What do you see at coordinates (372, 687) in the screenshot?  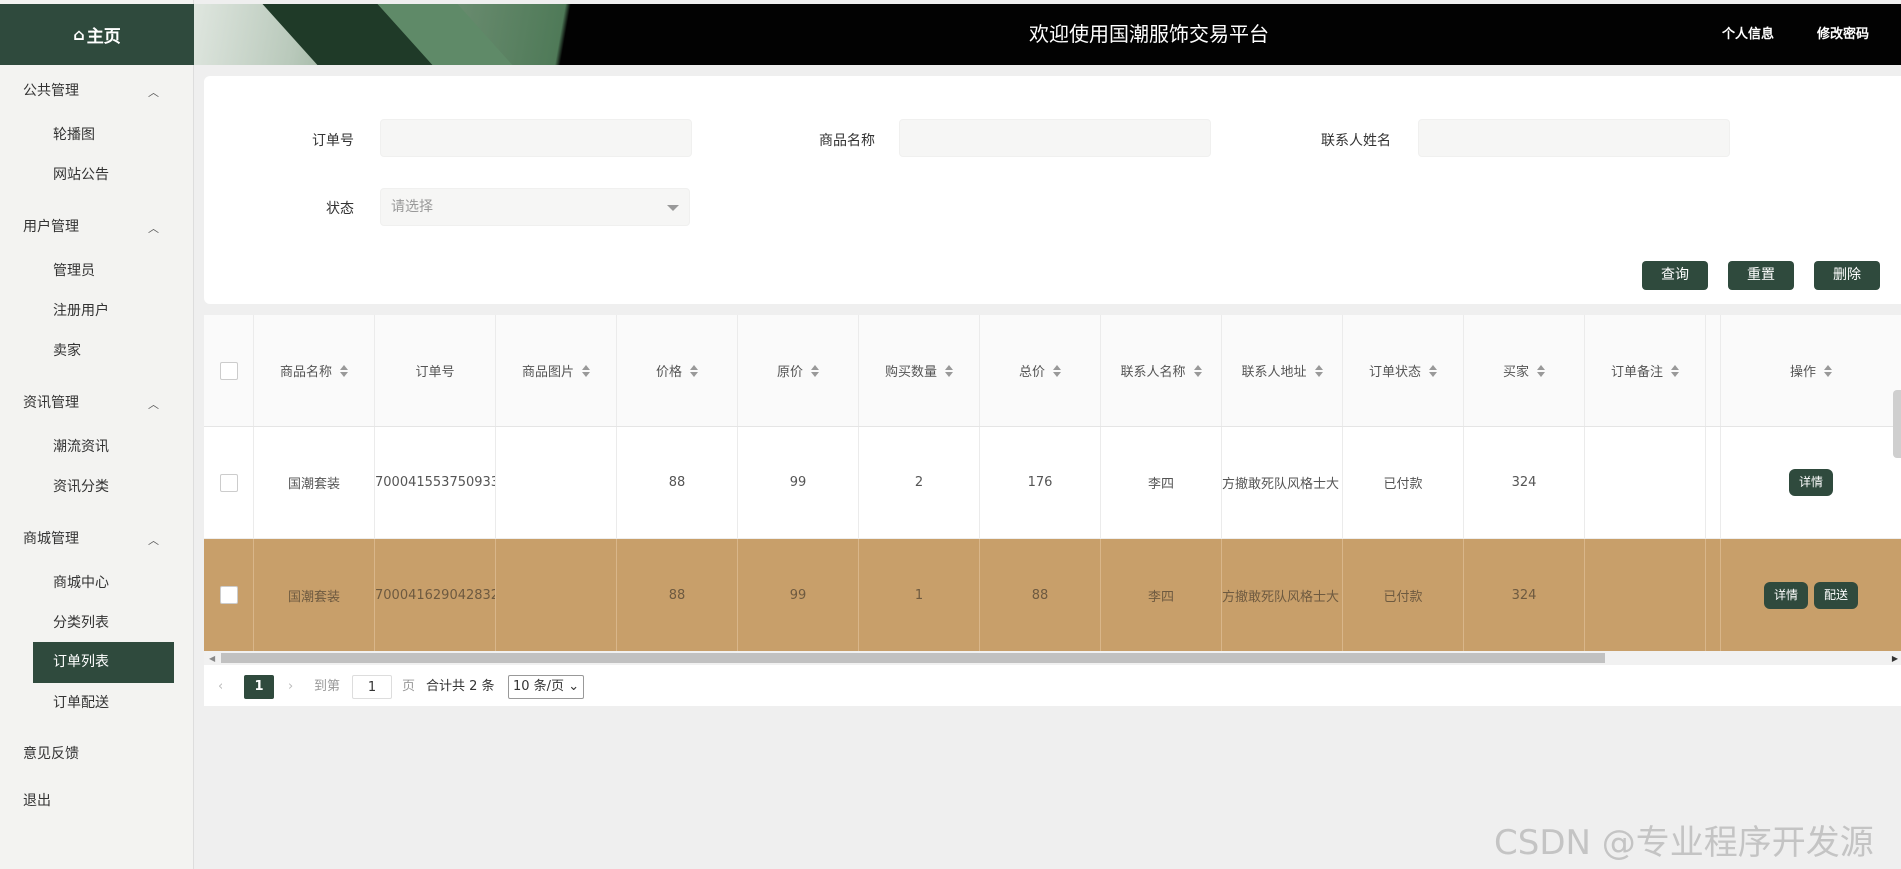 I see `goto-page-input: 1` at bounding box center [372, 687].